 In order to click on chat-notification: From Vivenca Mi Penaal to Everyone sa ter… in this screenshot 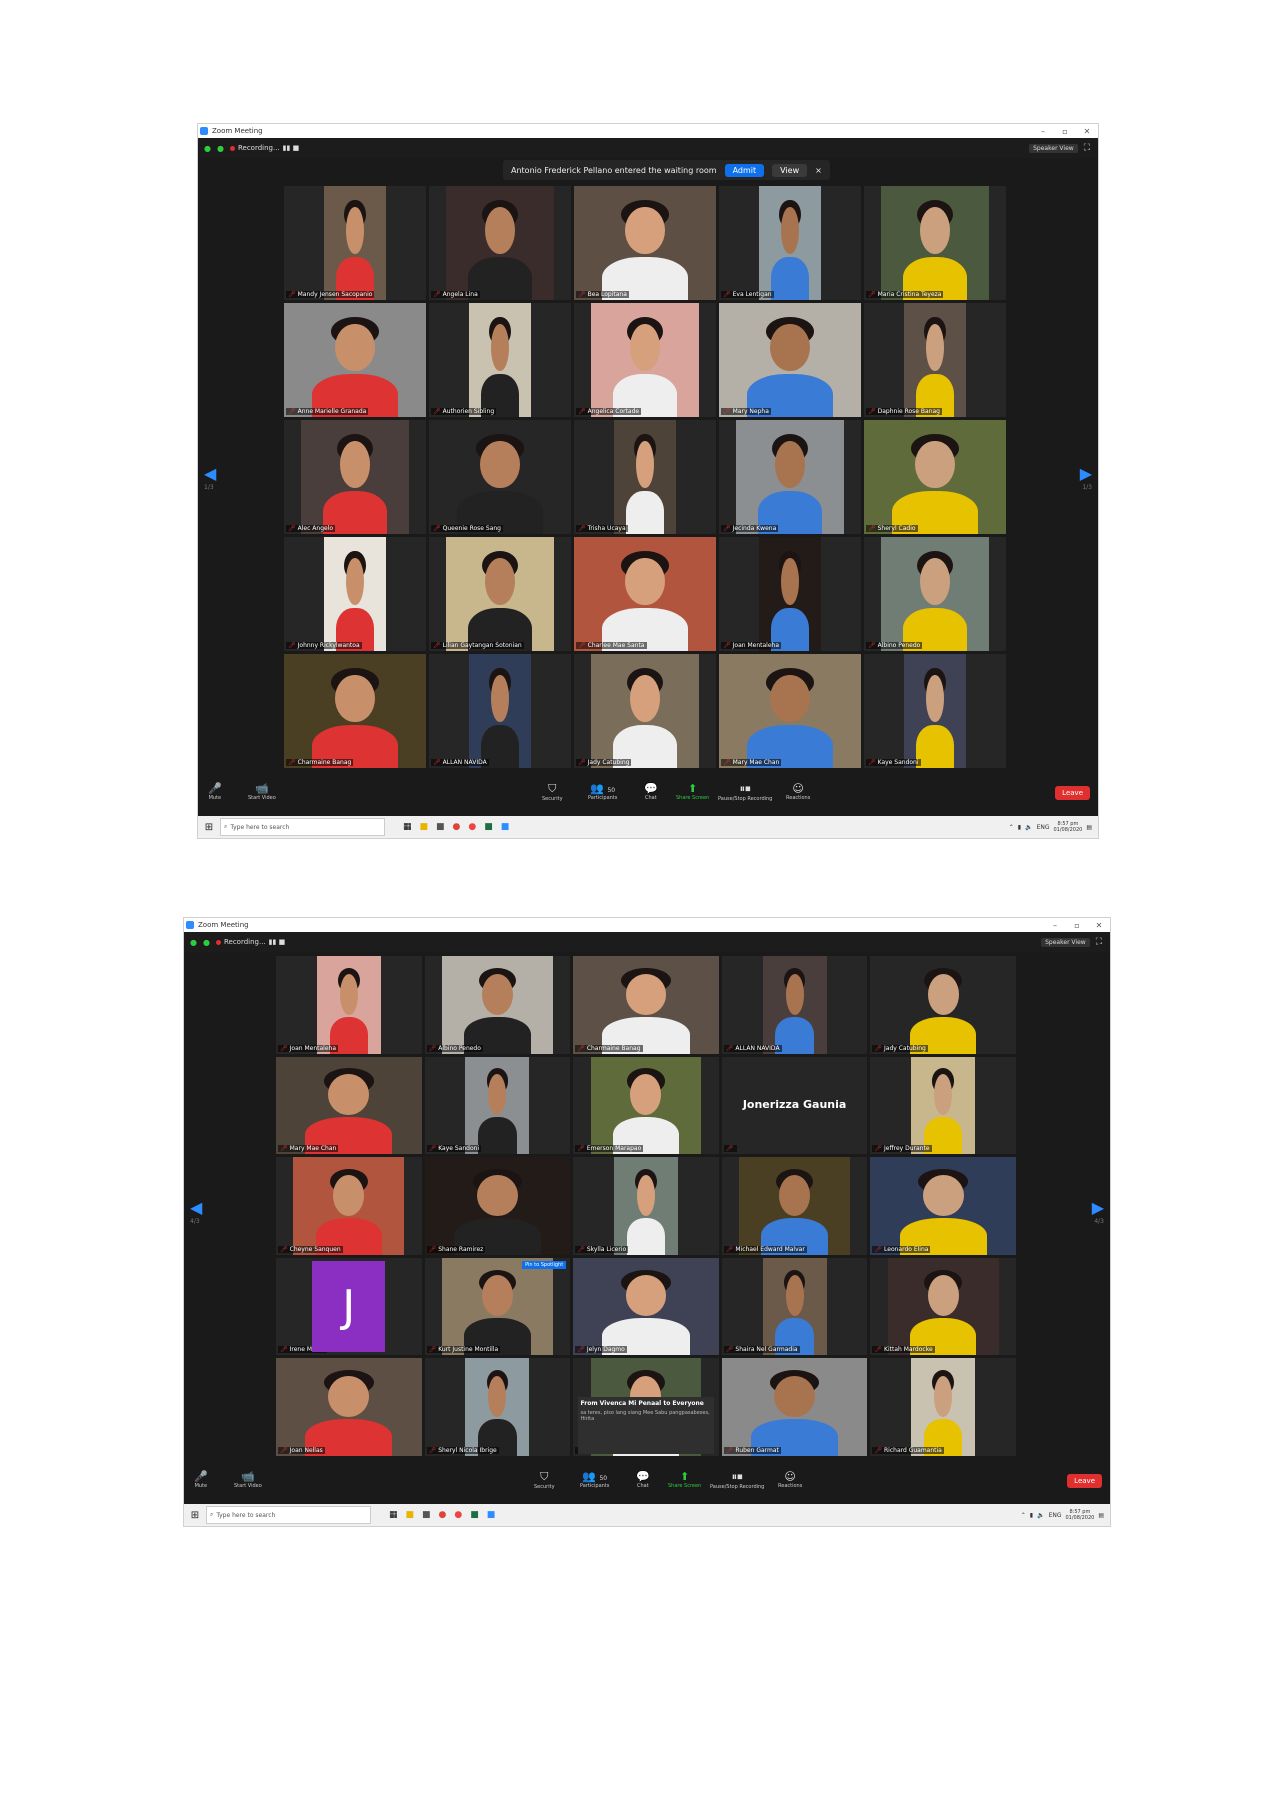, I will do `click(646, 1426)`.